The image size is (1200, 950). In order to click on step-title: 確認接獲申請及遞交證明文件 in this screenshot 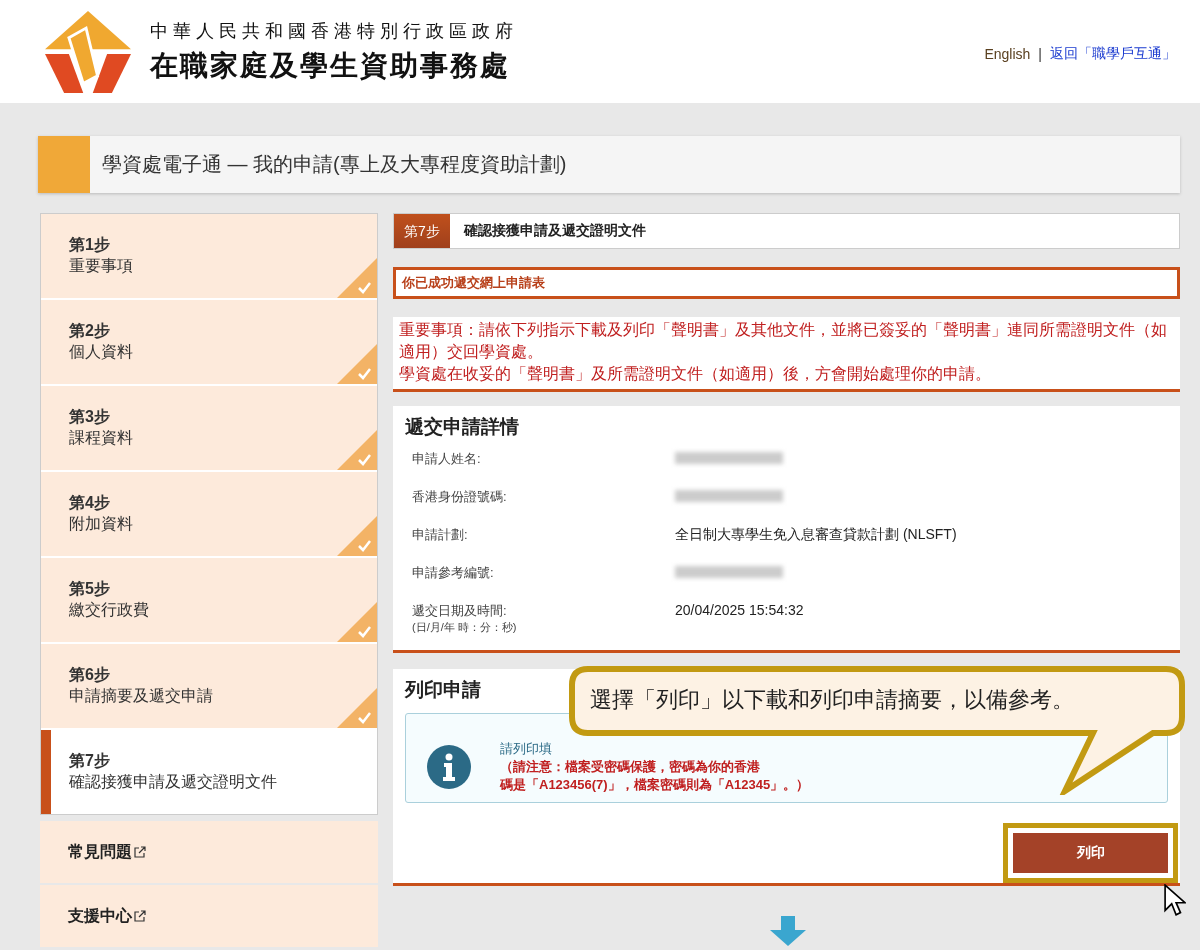, I will do `click(173, 782)`.